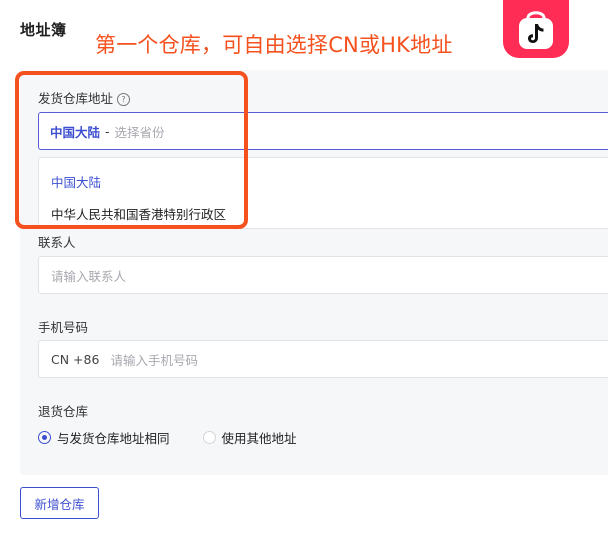 The width and height of the screenshot is (608, 539). I want to click on radio-same-address, so click(44, 437).